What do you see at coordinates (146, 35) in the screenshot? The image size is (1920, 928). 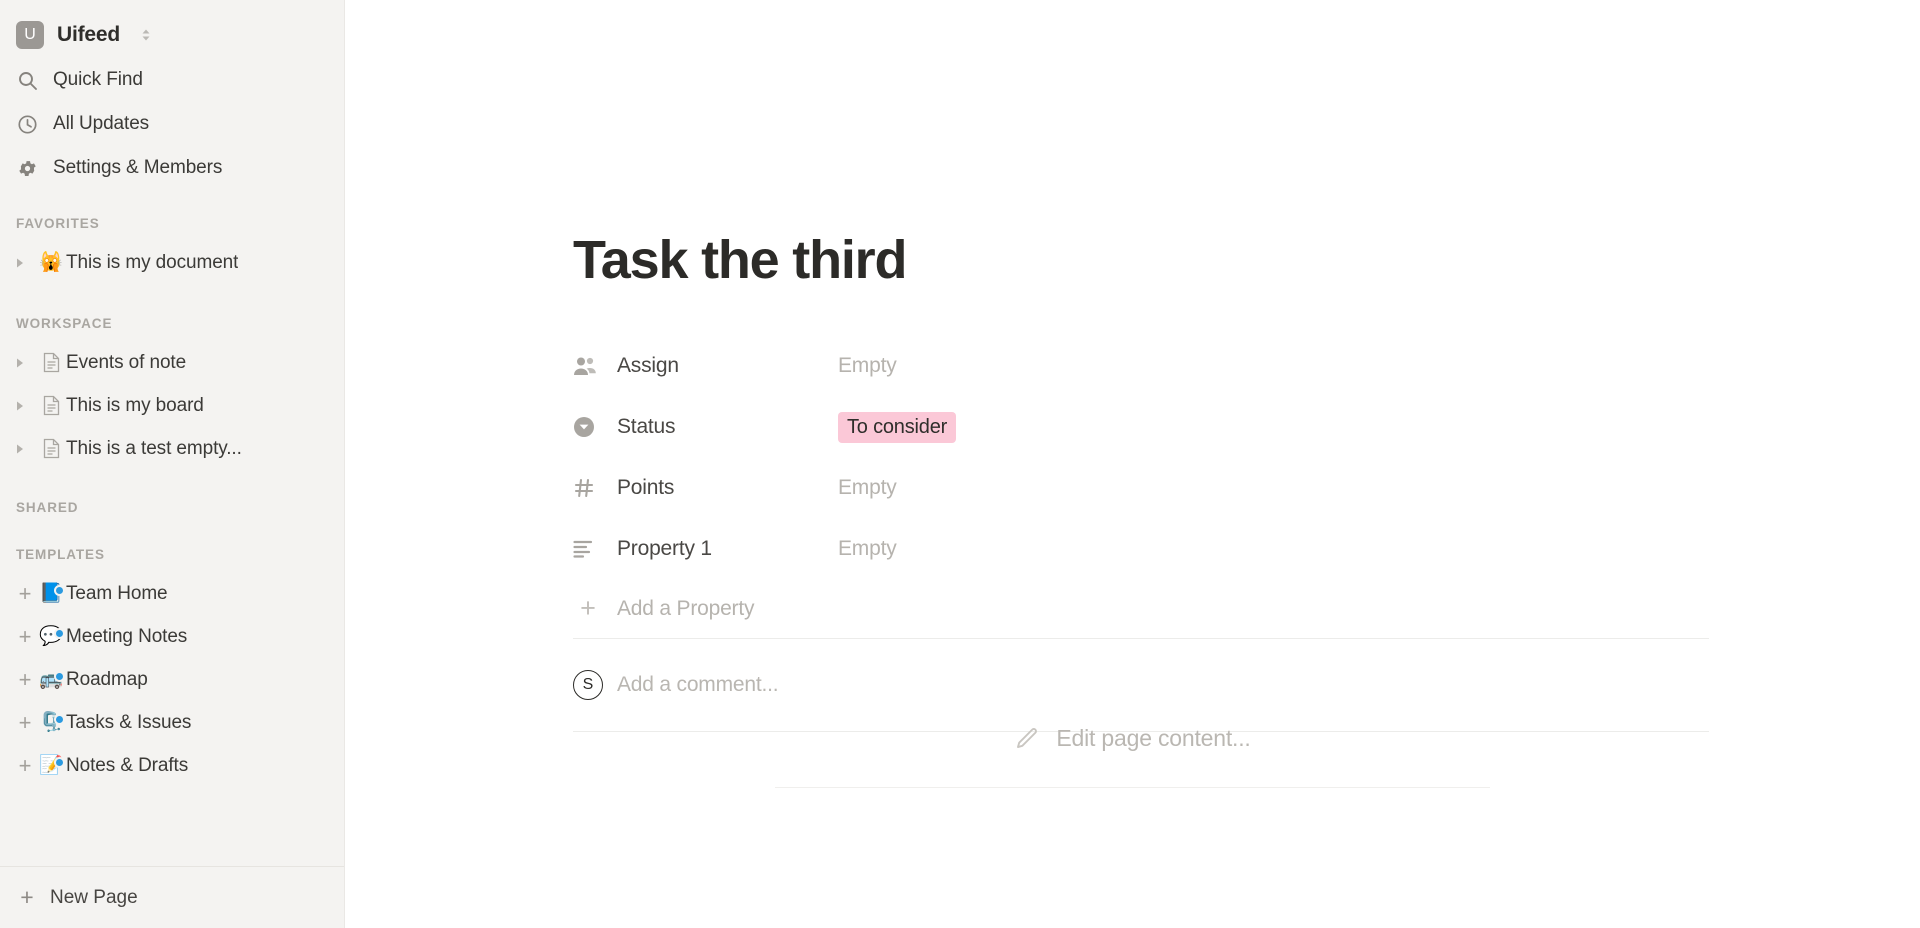 I see `chevron-up-down-icon` at bounding box center [146, 35].